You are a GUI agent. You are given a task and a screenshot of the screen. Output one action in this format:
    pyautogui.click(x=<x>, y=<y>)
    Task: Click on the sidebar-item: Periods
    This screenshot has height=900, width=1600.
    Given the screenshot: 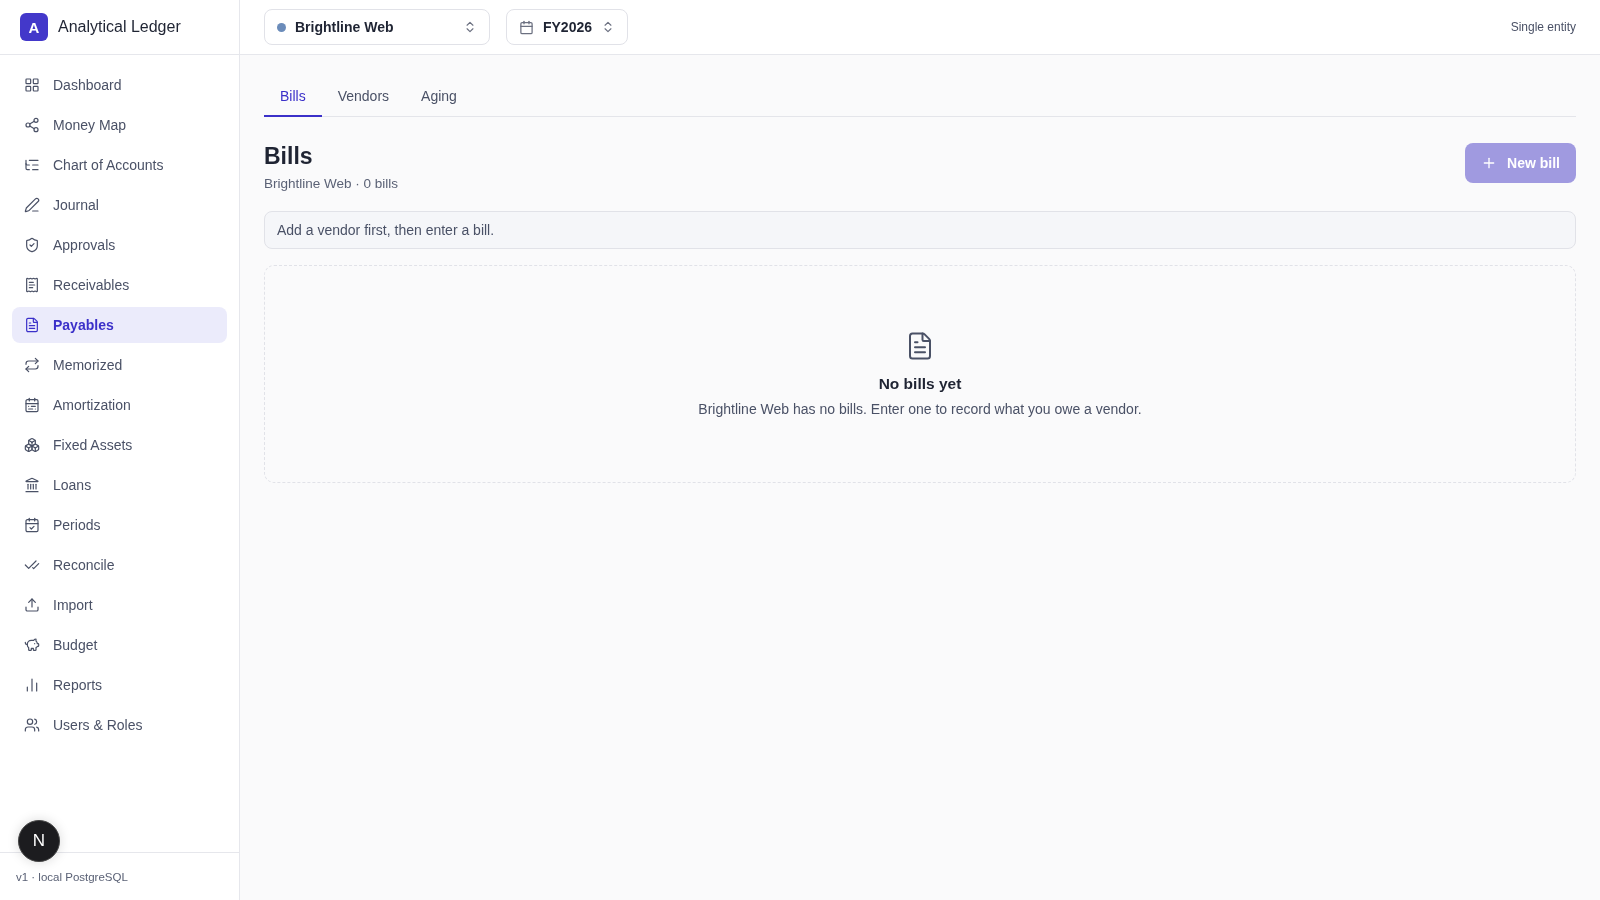 What is the action you would take?
    pyautogui.click(x=119, y=525)
    